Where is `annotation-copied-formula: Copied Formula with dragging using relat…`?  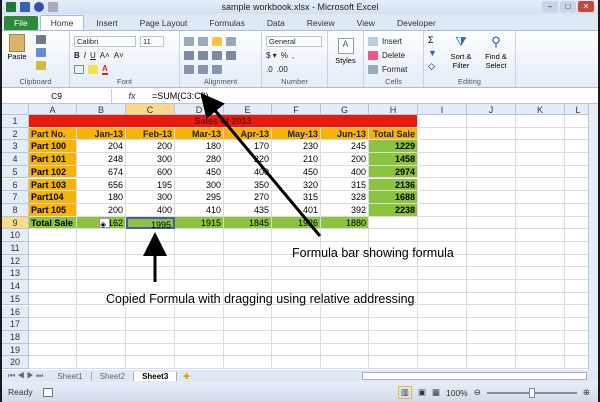 annotation-copied-formula: Copied Formula with dragging using relat… is located at coordinates (260, 299).